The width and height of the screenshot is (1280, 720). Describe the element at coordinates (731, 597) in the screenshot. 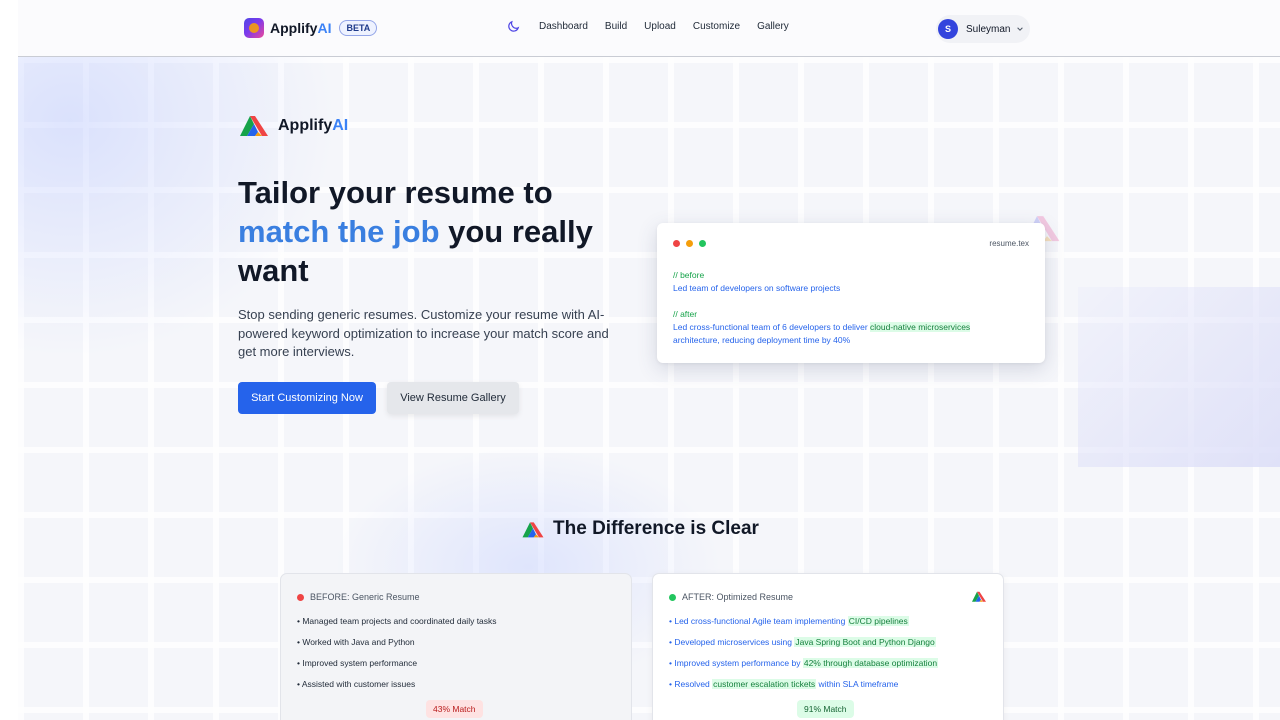

I see `after-header: AFTER: Optimized Resume` at that location.